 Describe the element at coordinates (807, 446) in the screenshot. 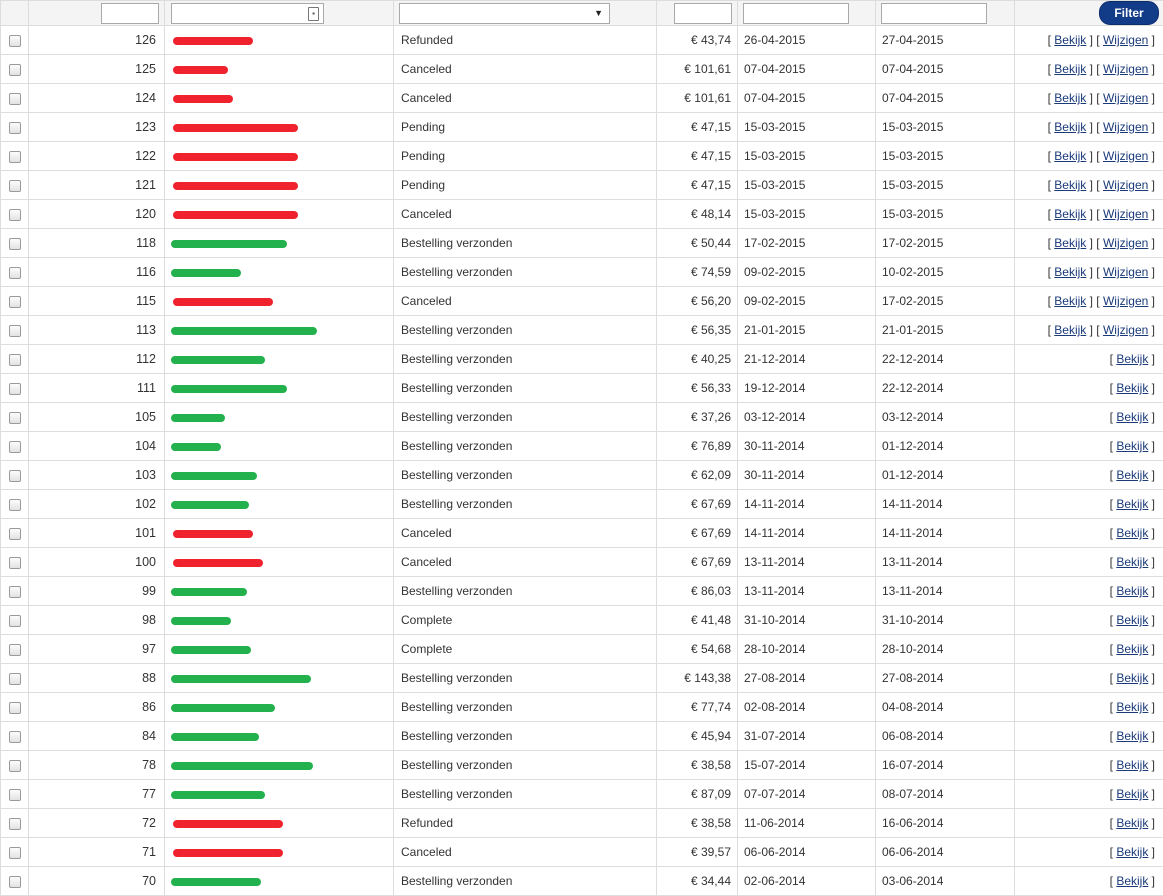

I see `order-created-date: 30-11-2014` at that location.